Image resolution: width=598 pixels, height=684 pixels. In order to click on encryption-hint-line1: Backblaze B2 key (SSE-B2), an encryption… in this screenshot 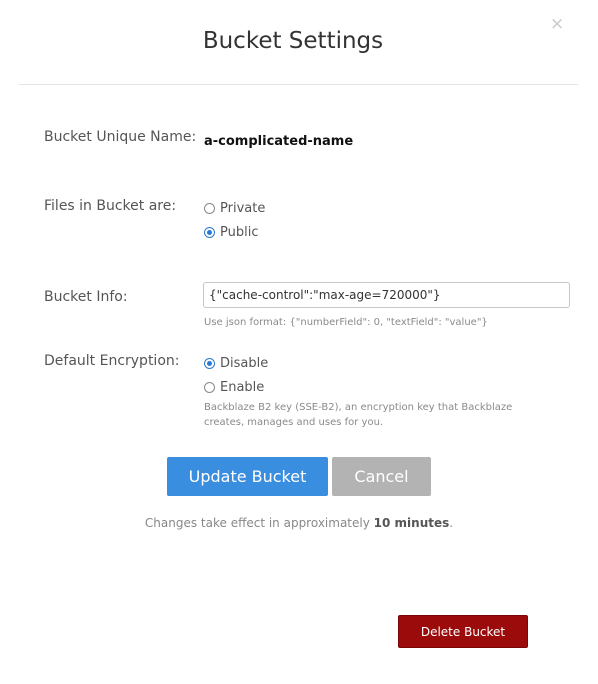, I will do `click(358, 407)`.